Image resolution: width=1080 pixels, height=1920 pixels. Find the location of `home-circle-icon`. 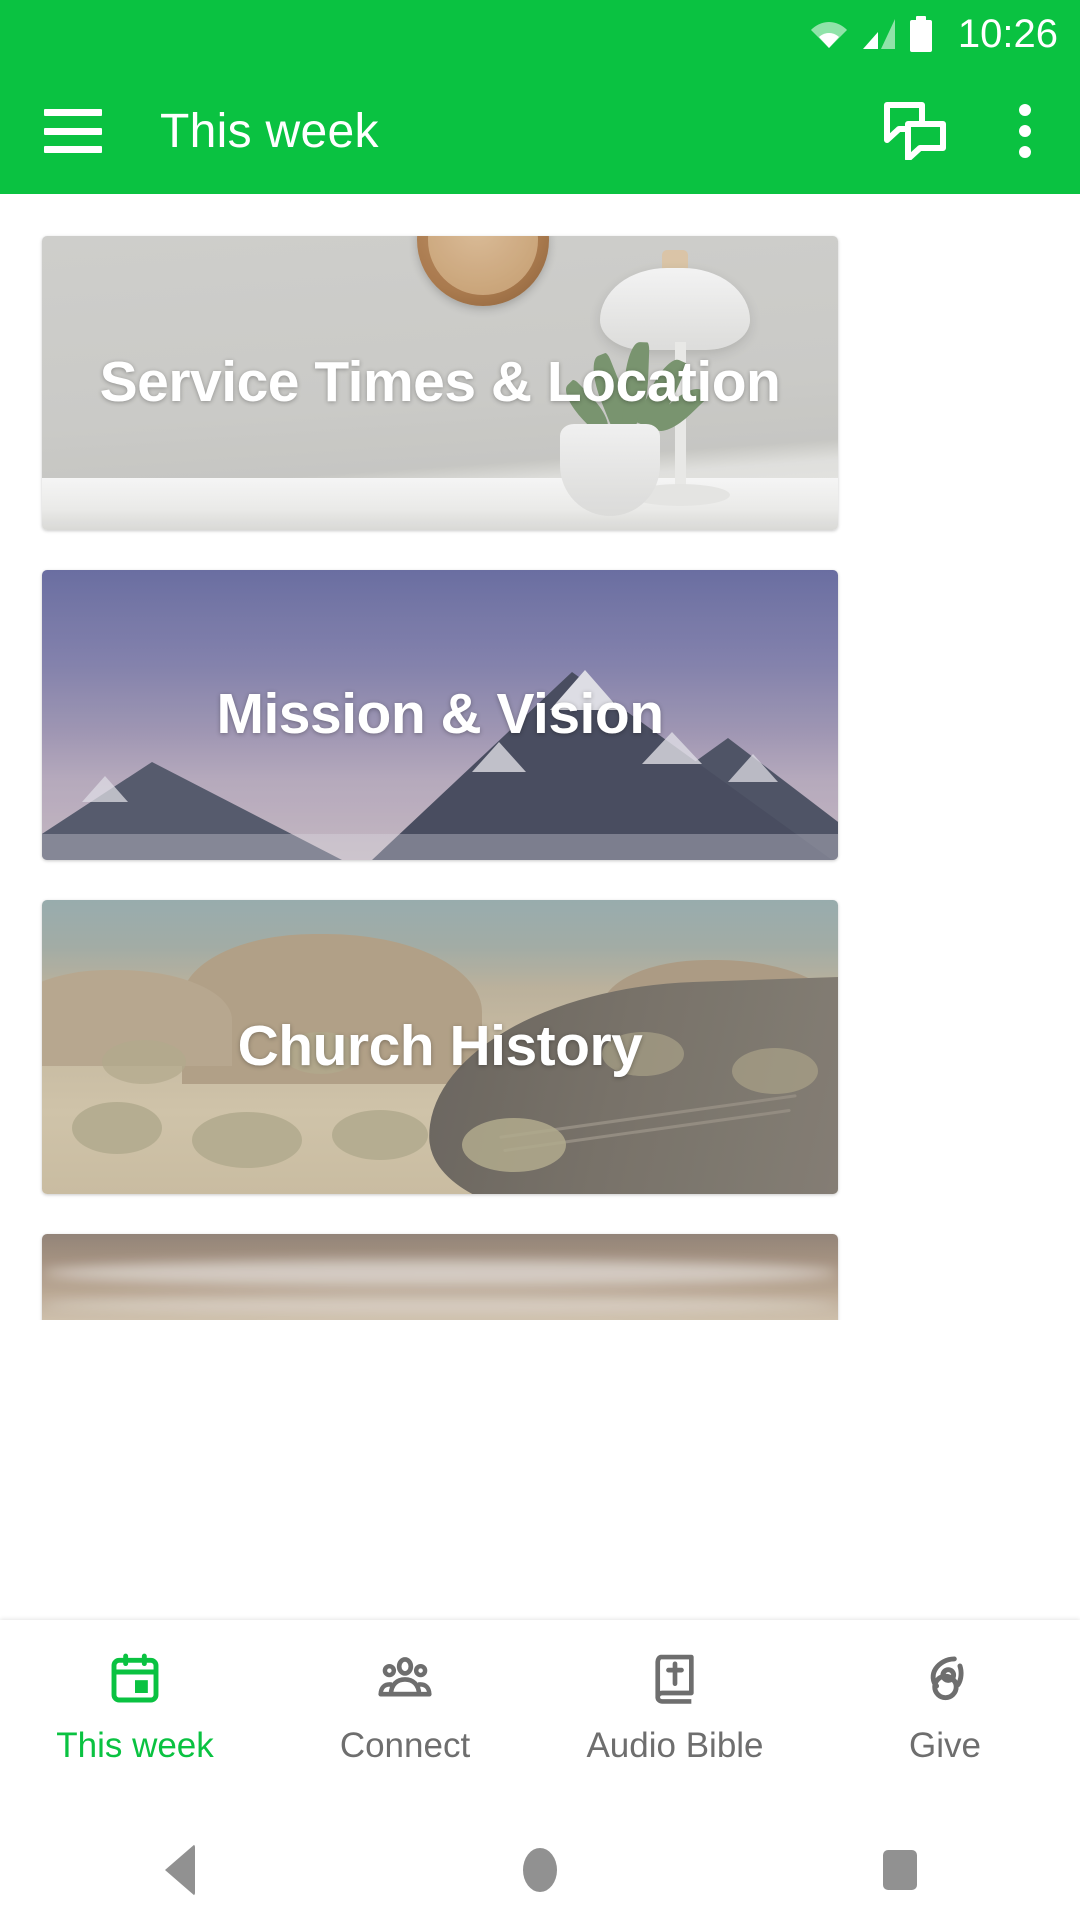

home-circle-icon is located at coordinates (540, 1870).